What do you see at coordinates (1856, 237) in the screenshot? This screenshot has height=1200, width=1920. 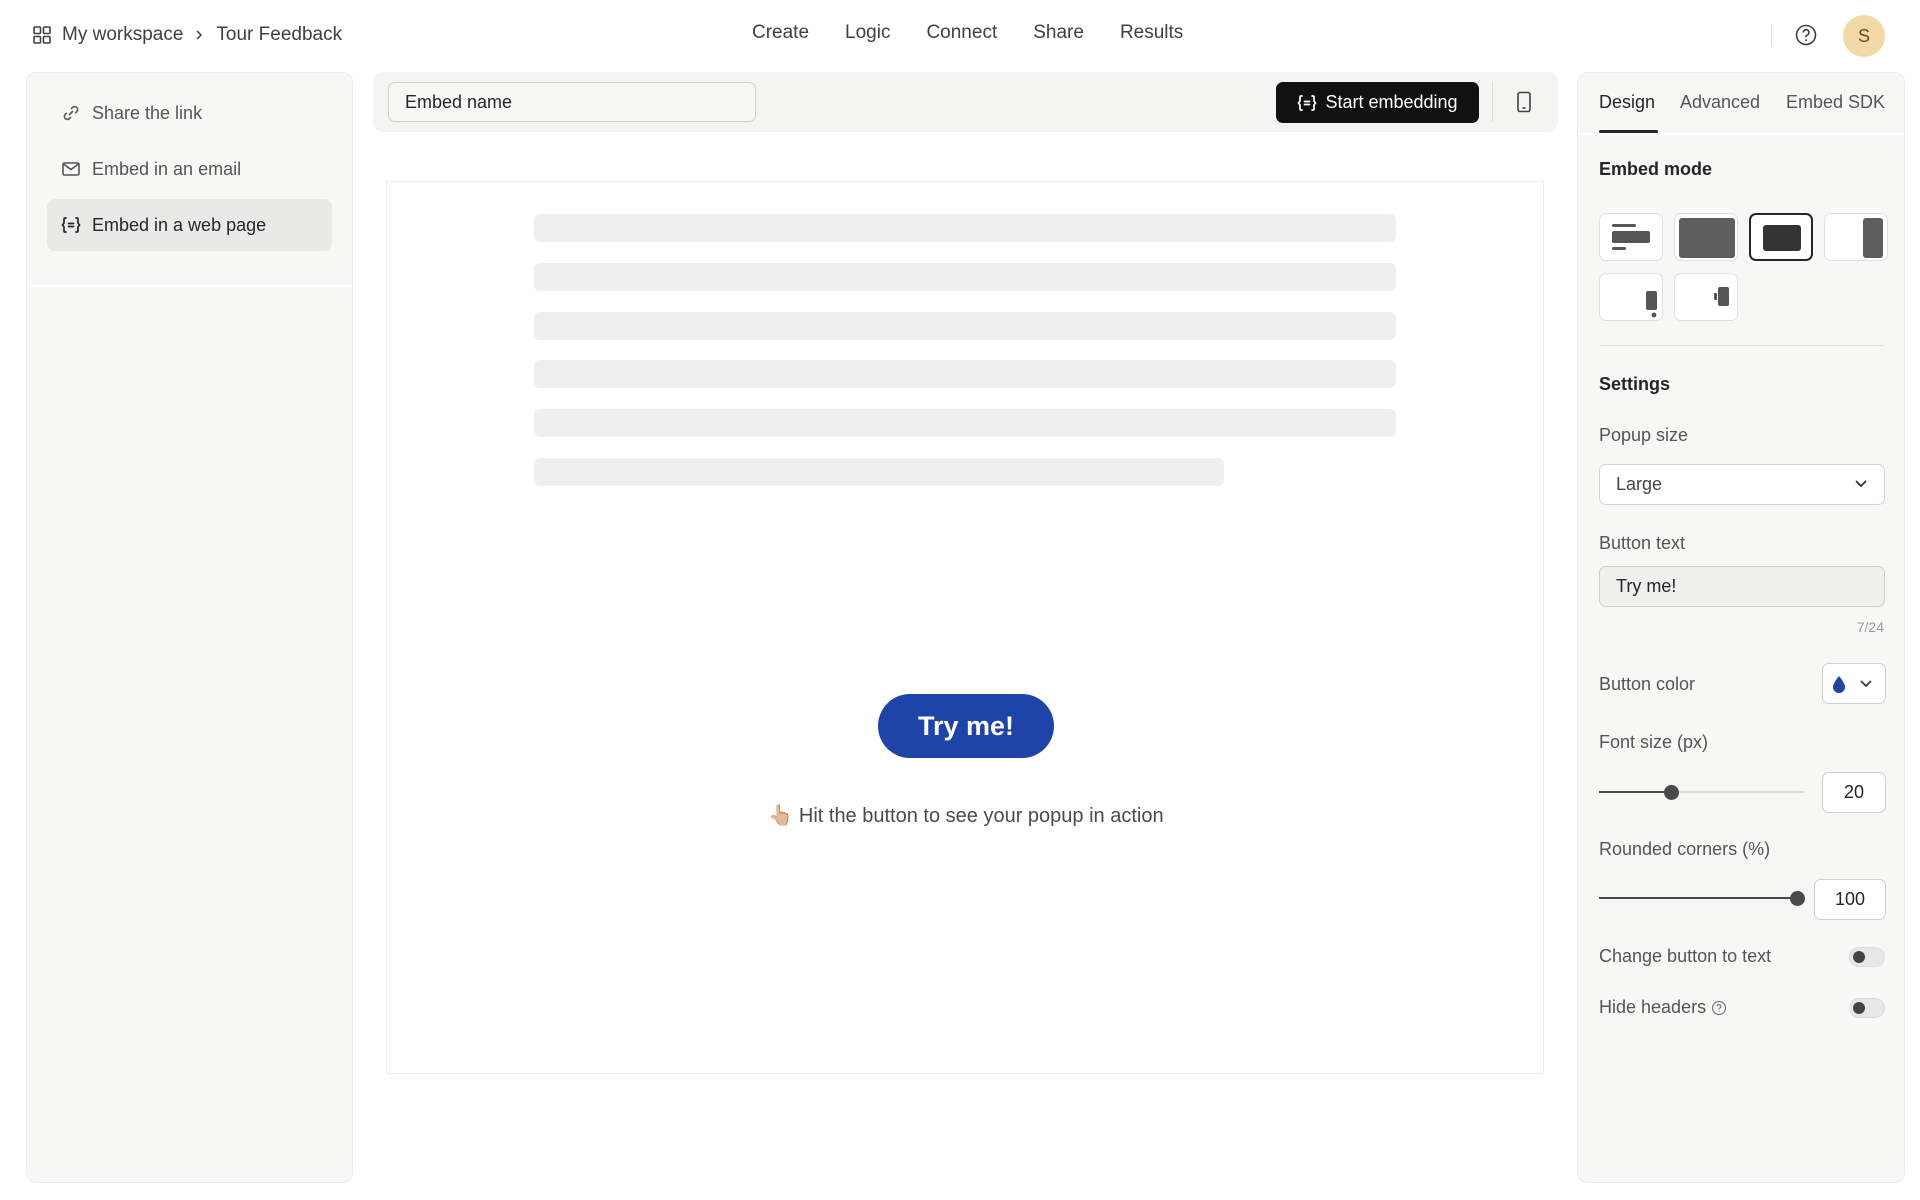 I see `embed-mode-slider` at bounding box center [1856, 237].